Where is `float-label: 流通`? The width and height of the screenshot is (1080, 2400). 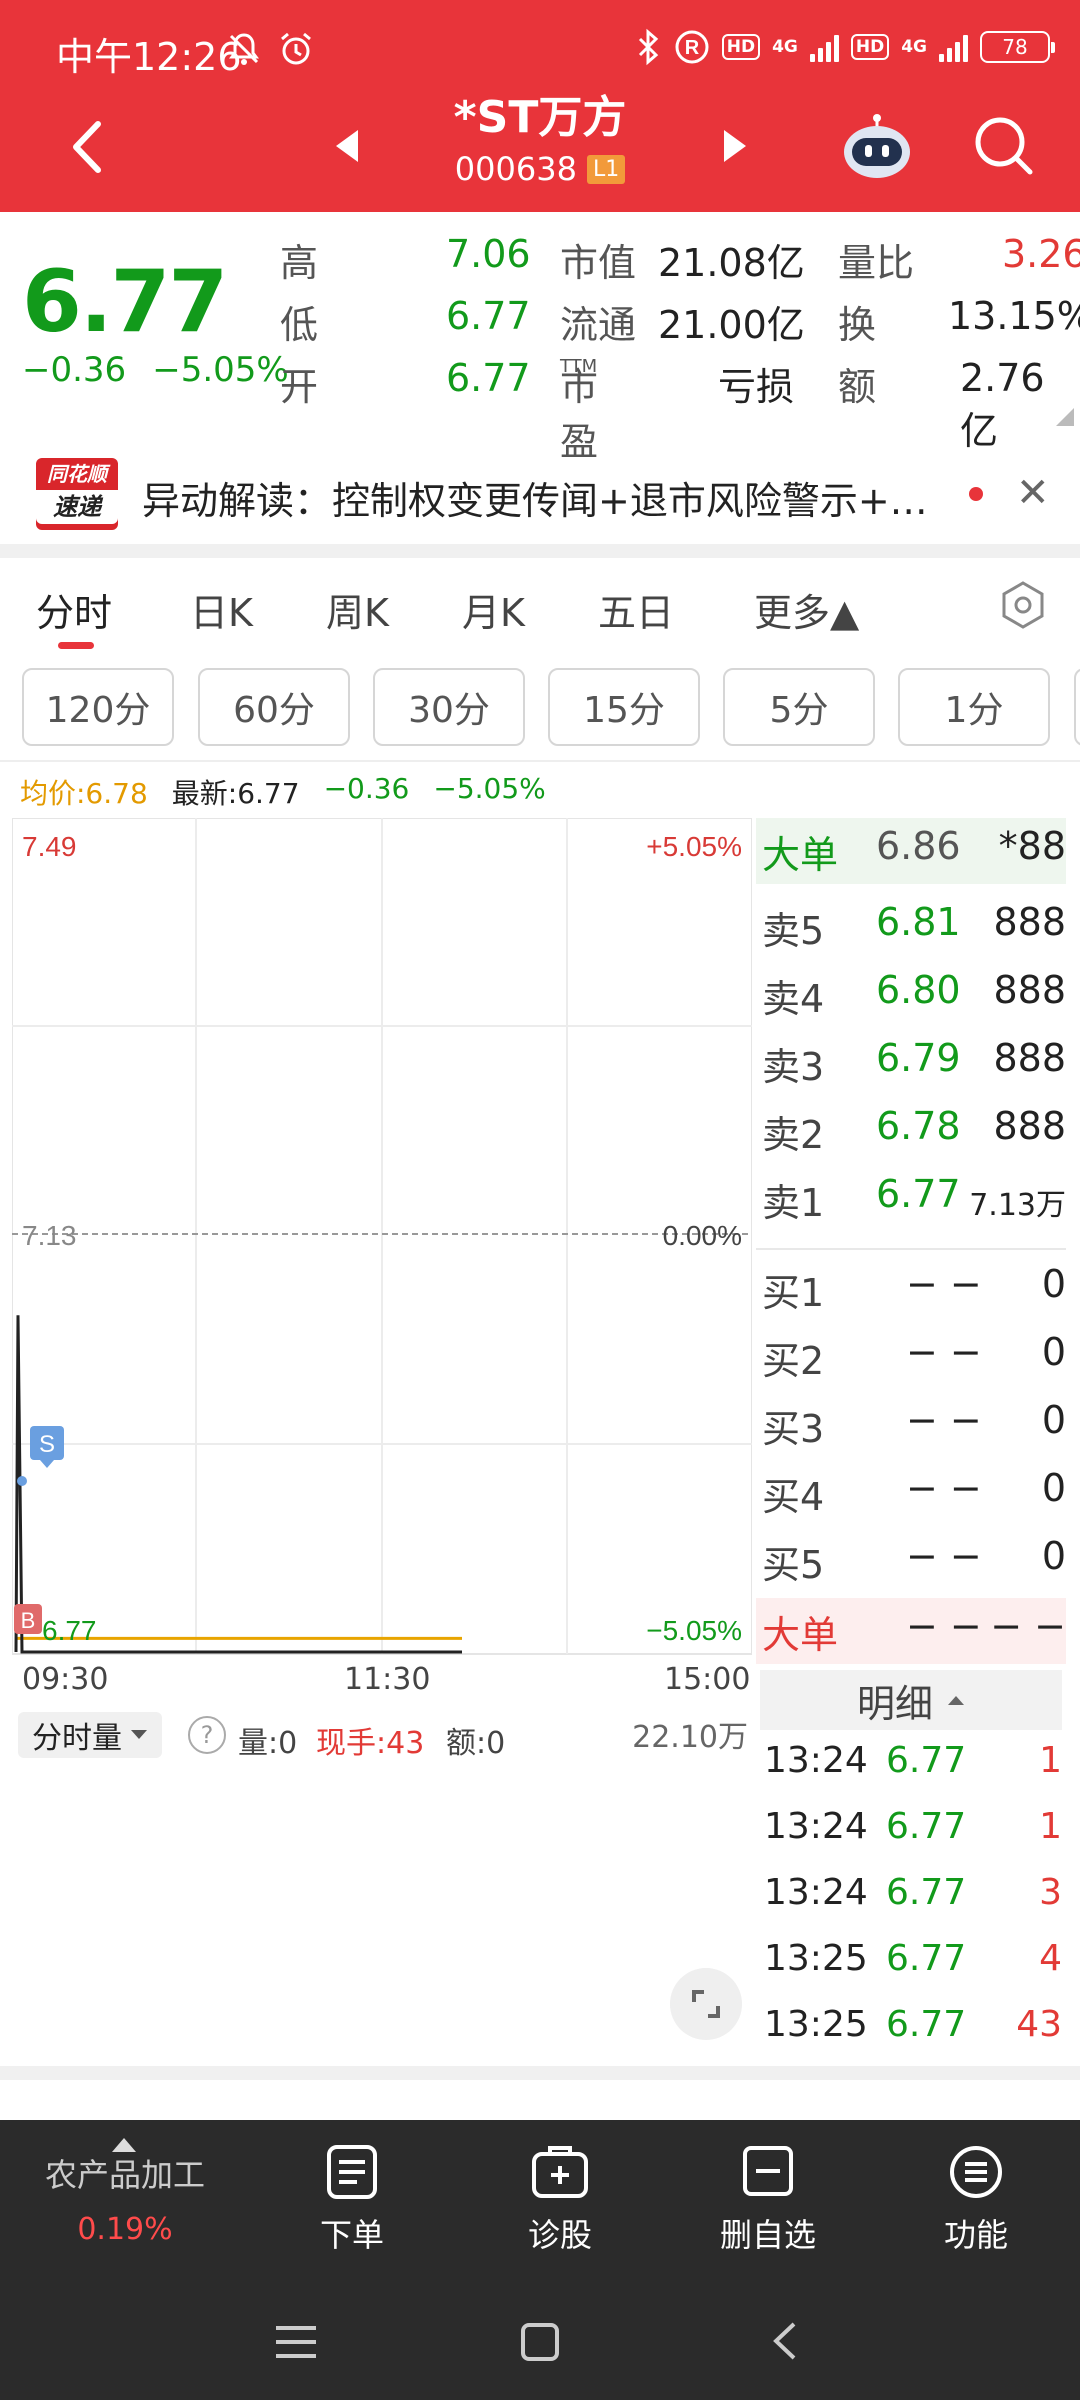
float-label: 流通 is located at coordinates (598, 325).